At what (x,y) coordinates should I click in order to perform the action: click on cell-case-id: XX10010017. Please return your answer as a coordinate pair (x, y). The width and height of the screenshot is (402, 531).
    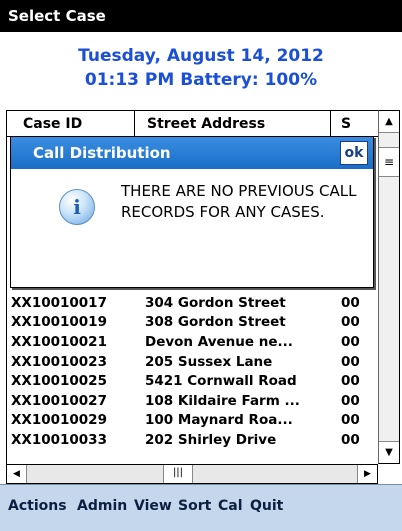
    Looking at the image, I should click on (59, 302).